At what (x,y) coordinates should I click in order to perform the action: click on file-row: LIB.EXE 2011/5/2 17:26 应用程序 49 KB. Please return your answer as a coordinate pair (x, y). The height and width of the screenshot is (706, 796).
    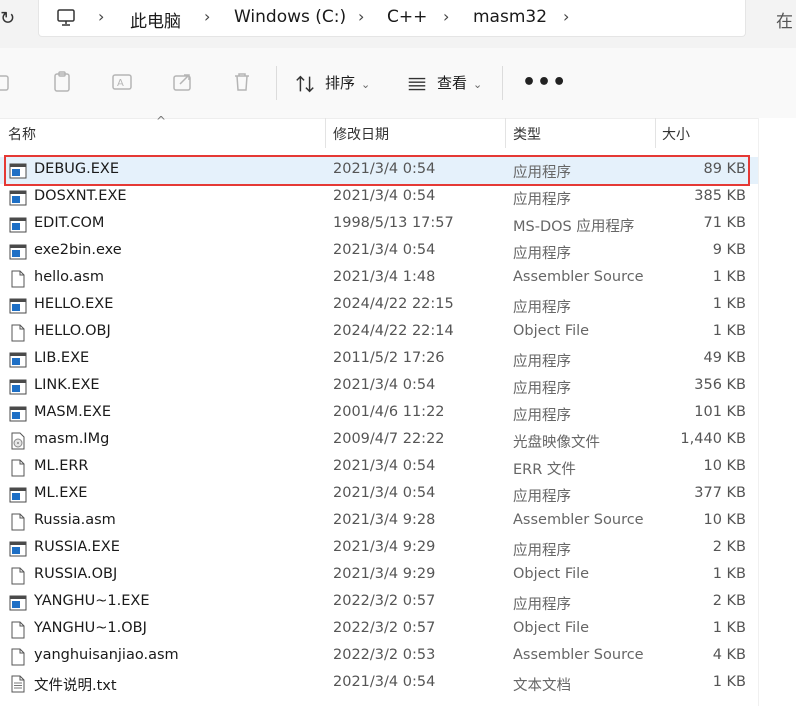
    Looking at the image, I should click on (379, 359).